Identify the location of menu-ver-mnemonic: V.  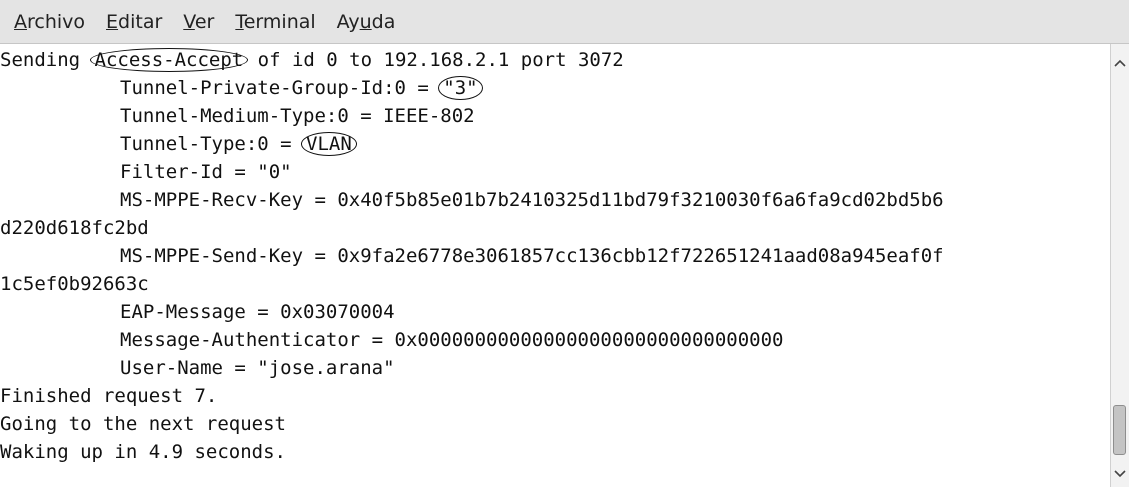
(189, 21).